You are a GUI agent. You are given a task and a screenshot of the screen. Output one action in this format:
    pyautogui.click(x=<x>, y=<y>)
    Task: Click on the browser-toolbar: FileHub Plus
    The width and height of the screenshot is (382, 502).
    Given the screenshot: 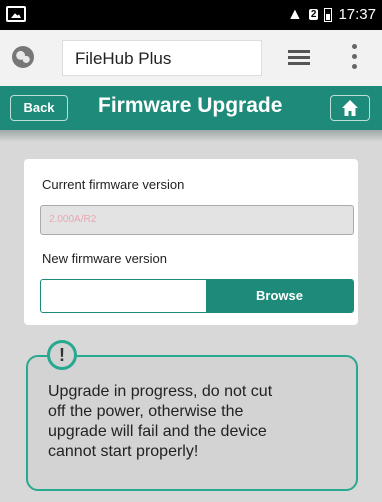 What is the action you would take?
    pyautogui.click(x=191, y=58)
    